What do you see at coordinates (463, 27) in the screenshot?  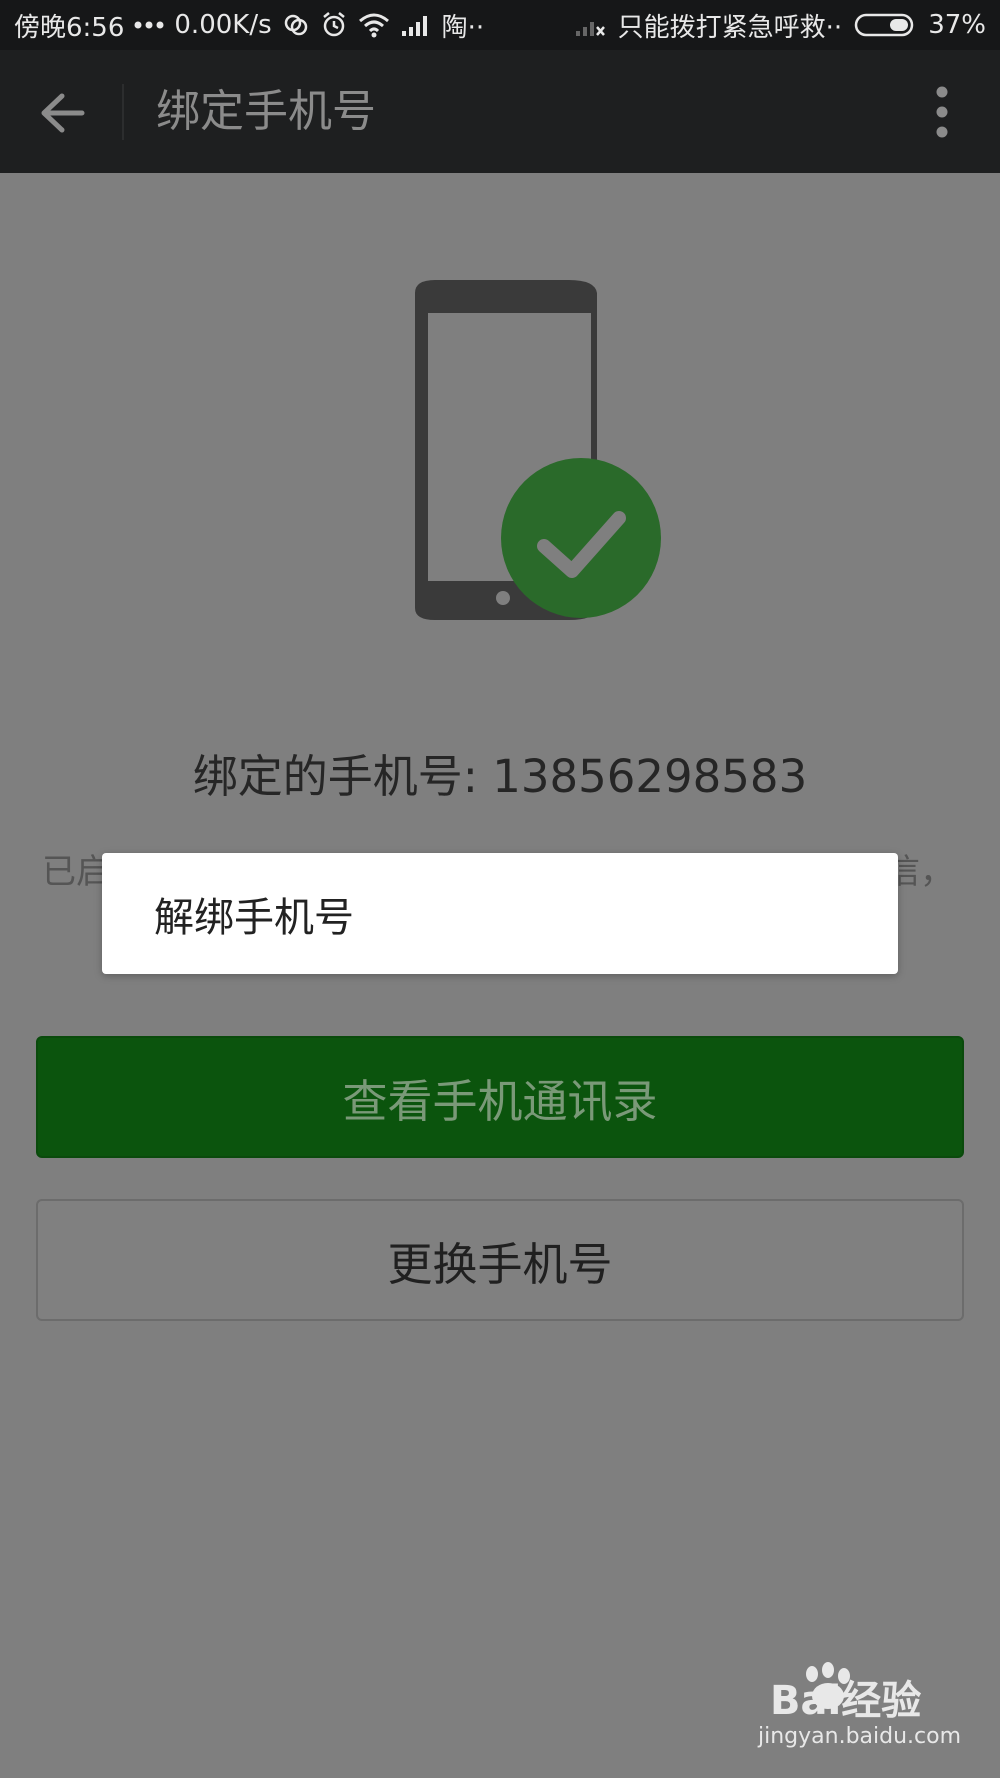 I see `status-carrier-1: 陶··` at bounding box center [463, 27].